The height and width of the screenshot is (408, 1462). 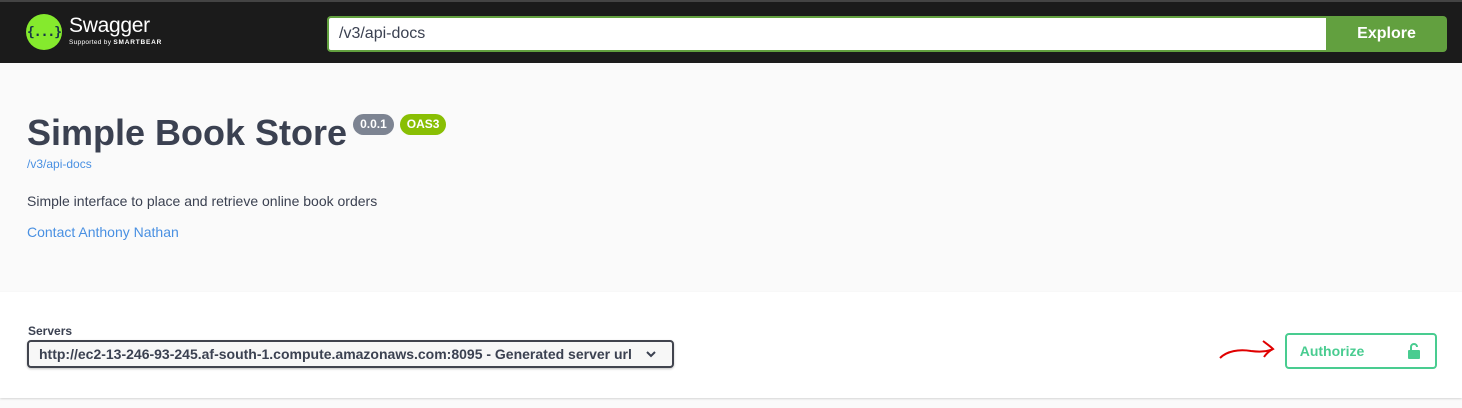 I want to click on title-row: Simple Book Store 0.0.1 OAS3, so click(x=237, y=133).